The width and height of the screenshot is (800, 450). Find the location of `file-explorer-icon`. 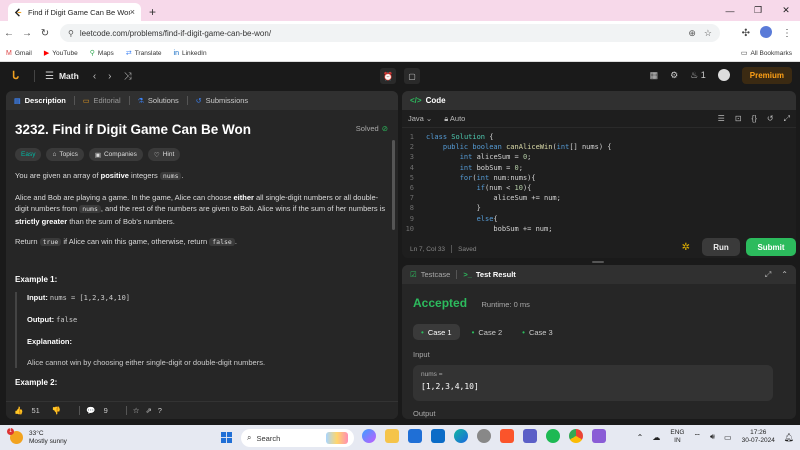

file-explorer-icon is located at coordinates (392, 436).